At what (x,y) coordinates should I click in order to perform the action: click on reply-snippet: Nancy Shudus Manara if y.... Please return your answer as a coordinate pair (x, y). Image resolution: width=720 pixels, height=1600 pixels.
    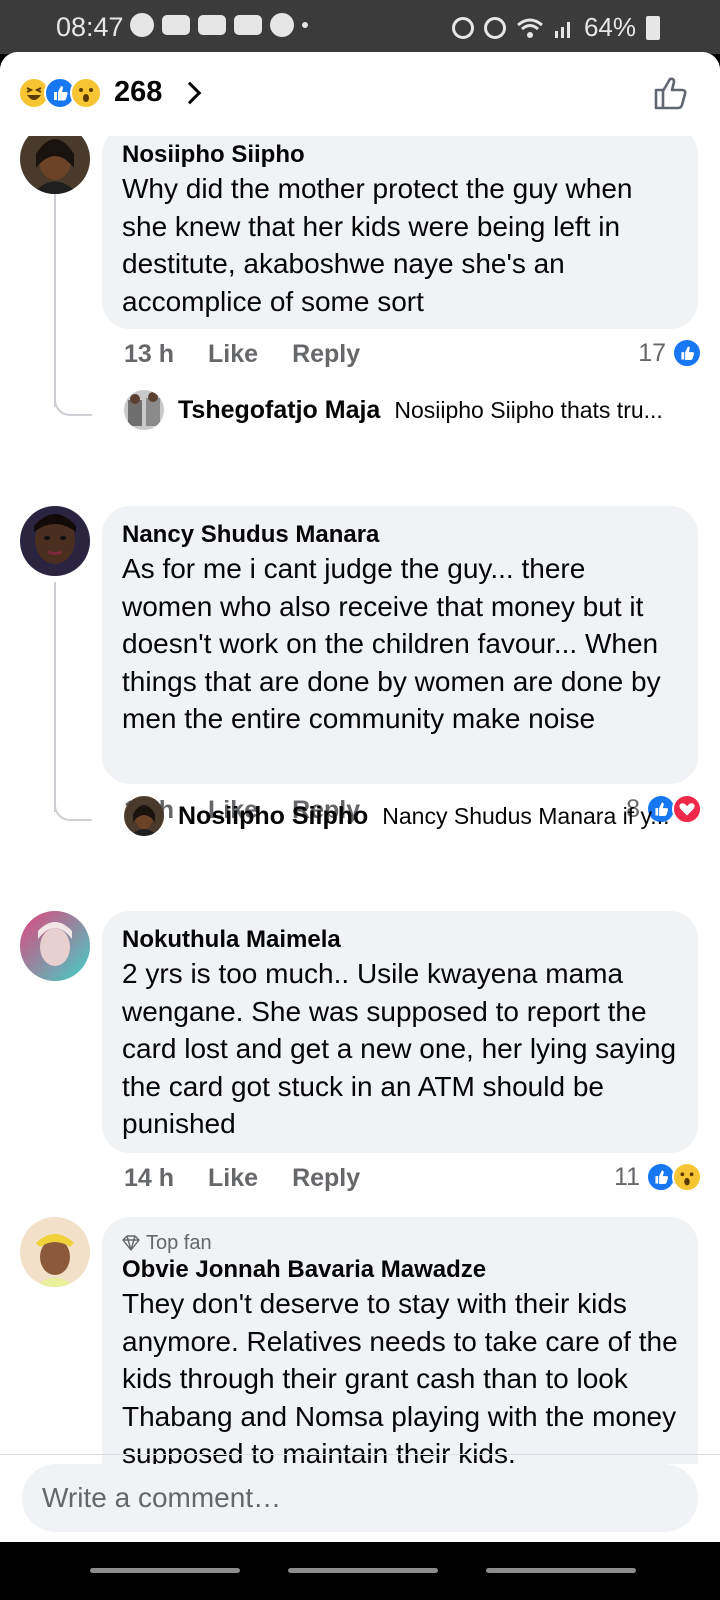
    Looking at the image, I should click on (526, 815).